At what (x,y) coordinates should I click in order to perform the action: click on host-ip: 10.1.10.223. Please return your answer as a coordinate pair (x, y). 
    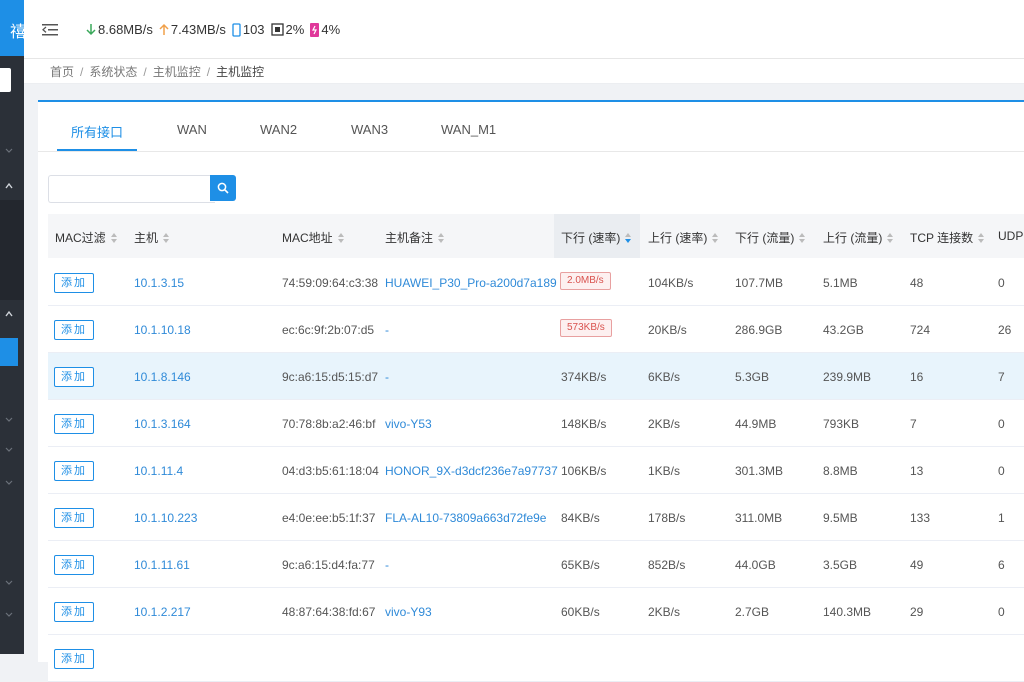
    Looking at the image, I should click on (165, 518).